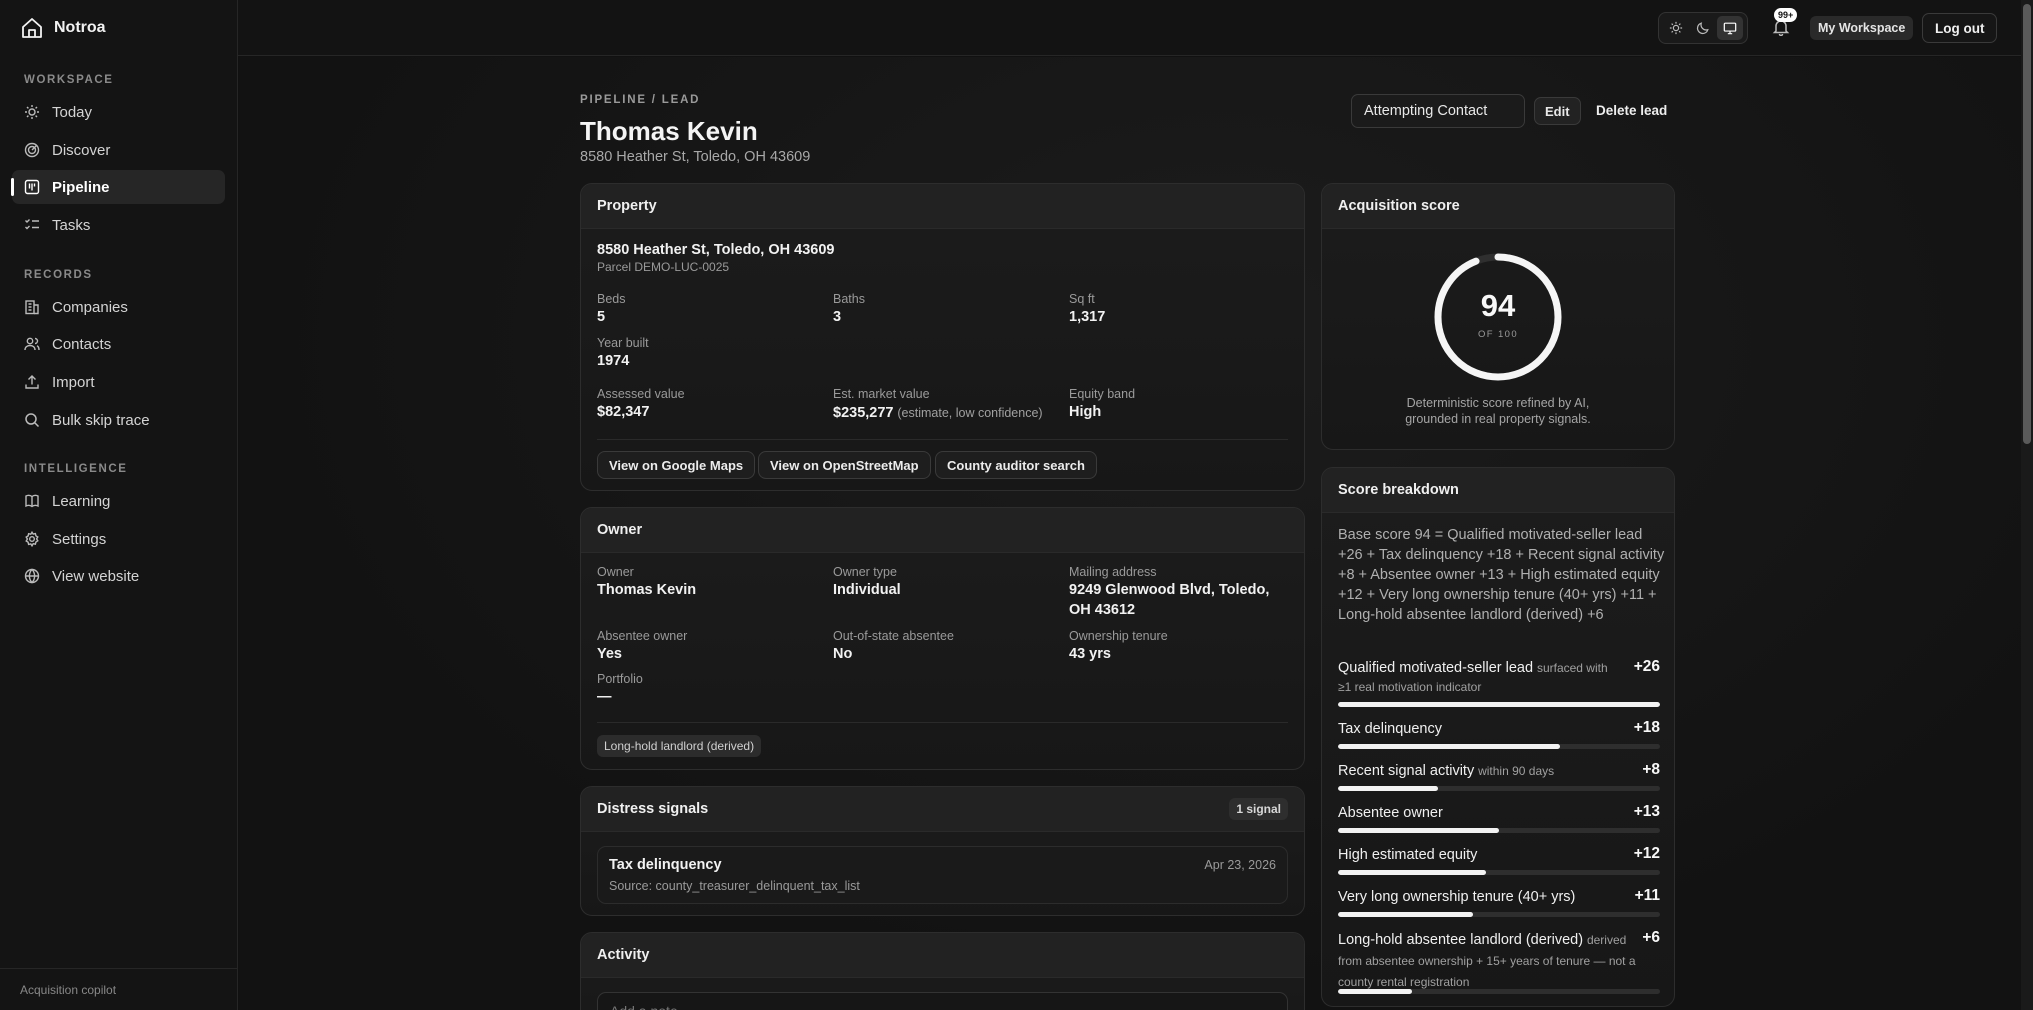 The width and height of the screenshot is (2033, 1010). Describe the element at coordinates (849, 299) in the screenshot. I see `baths-label: Baths` at that location.